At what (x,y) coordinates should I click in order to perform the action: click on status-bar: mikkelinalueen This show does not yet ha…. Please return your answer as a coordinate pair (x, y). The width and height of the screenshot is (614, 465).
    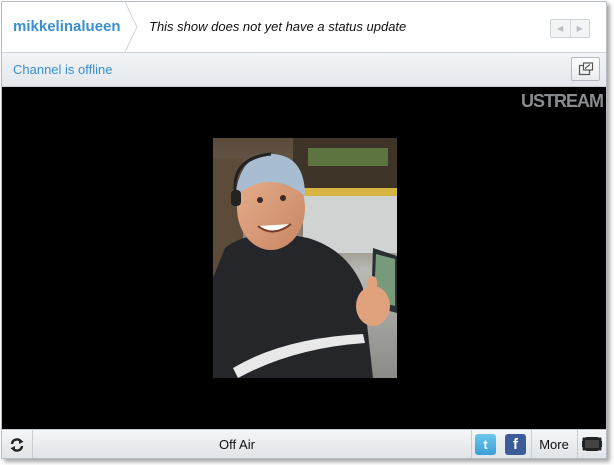
    Looking at the image, I should click on (304, 27).